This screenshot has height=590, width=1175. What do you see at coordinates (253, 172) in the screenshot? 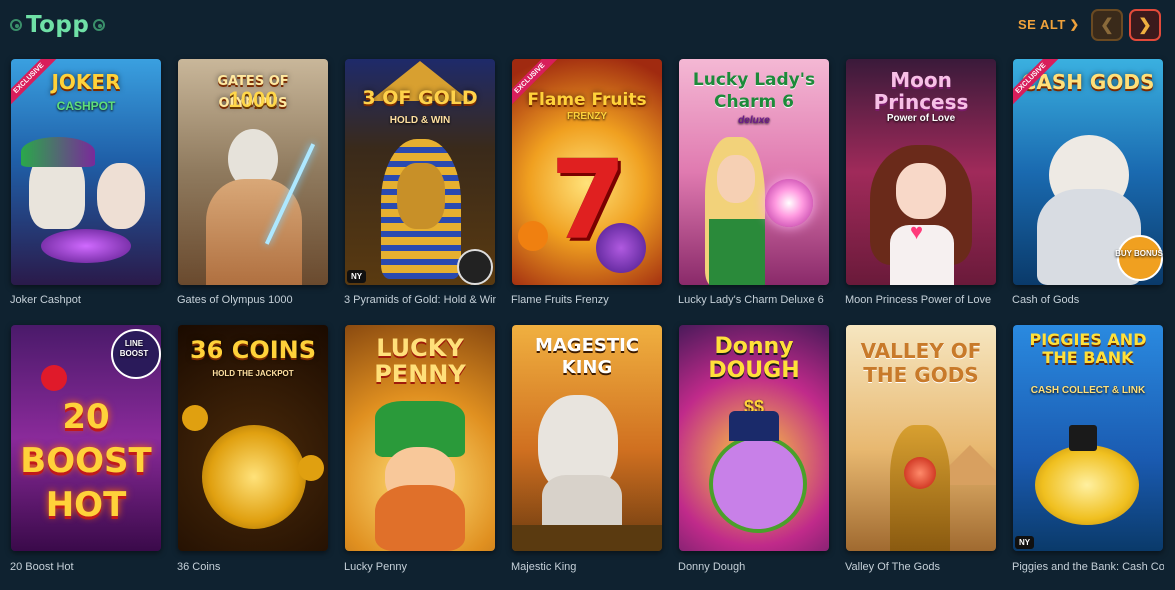
I see `game-tile-gates-of-olympus-1000: GATES OF OLYMPUS 1000` at bounding box center [253, 172].